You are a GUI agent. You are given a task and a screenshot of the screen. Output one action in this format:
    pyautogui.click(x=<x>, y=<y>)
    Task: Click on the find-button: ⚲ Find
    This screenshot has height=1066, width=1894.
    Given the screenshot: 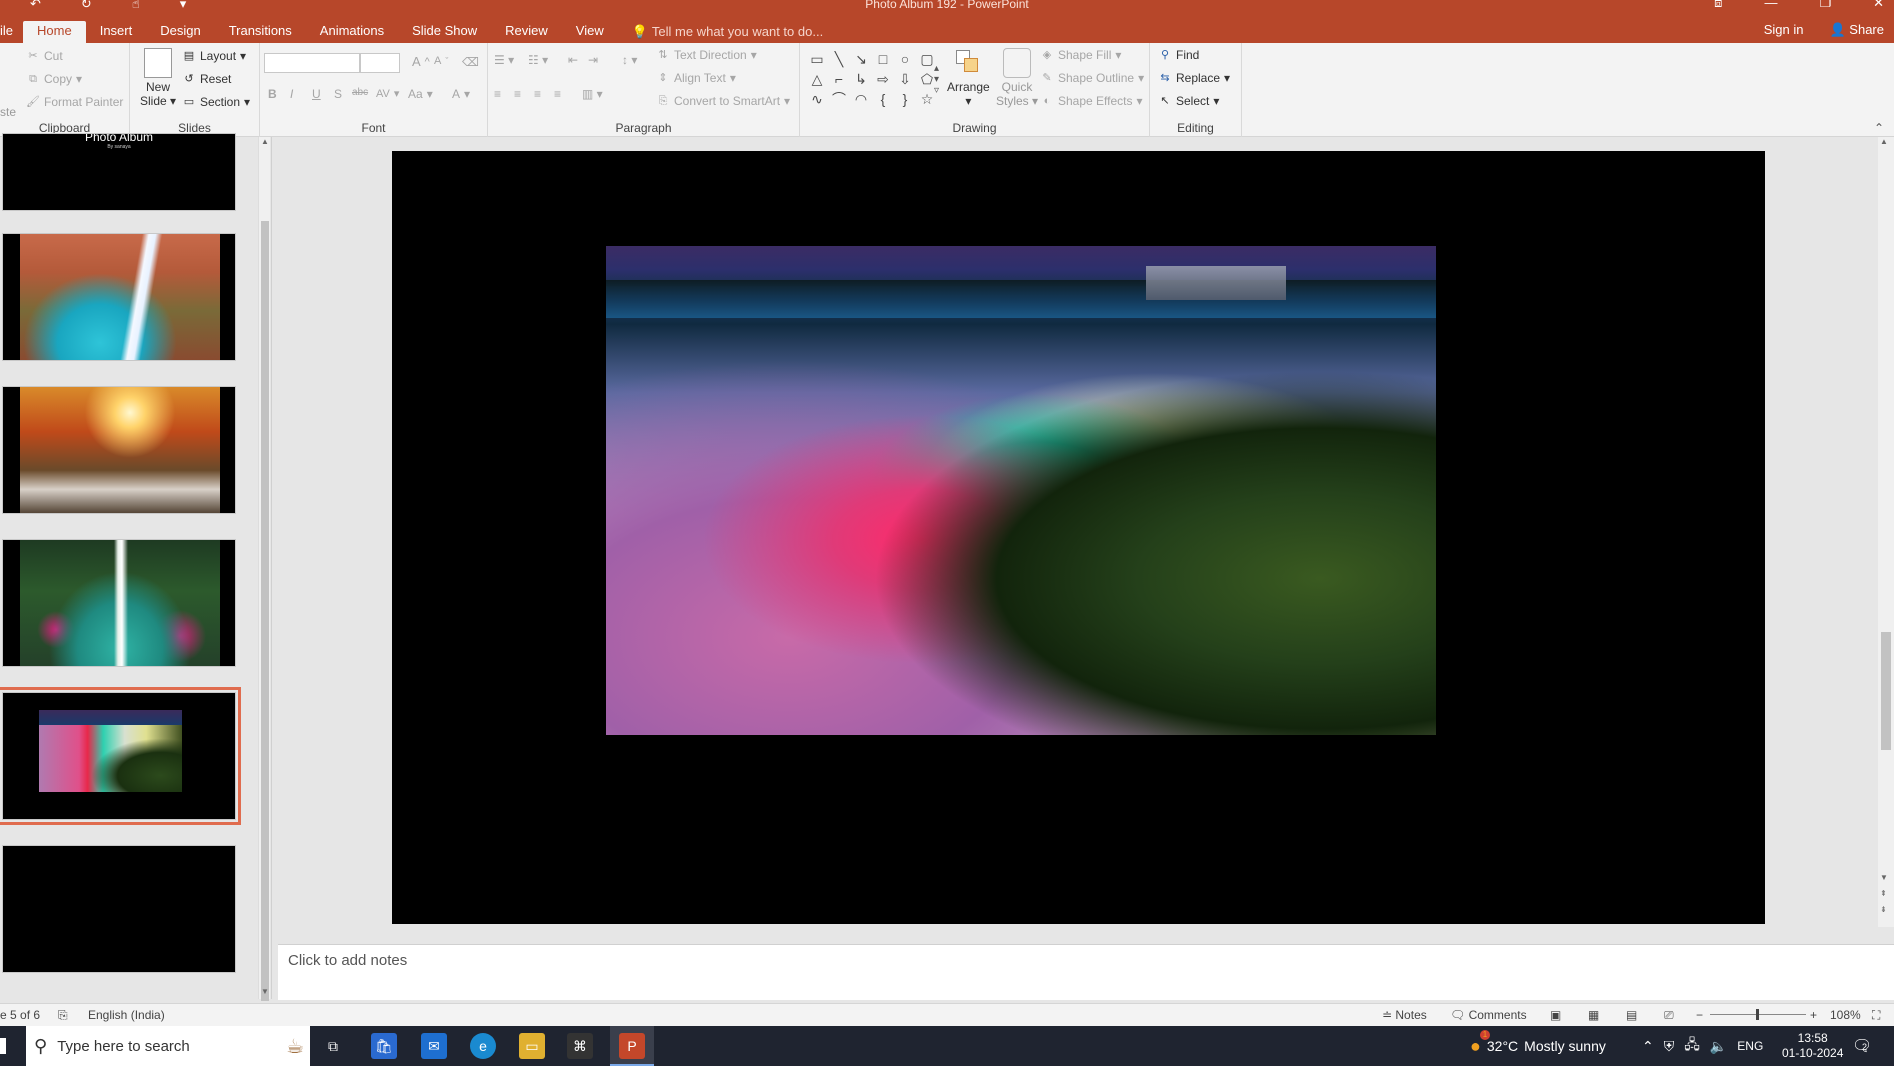 What is the action you would take?
    pyautogui.click(x=1178, y=55)
    